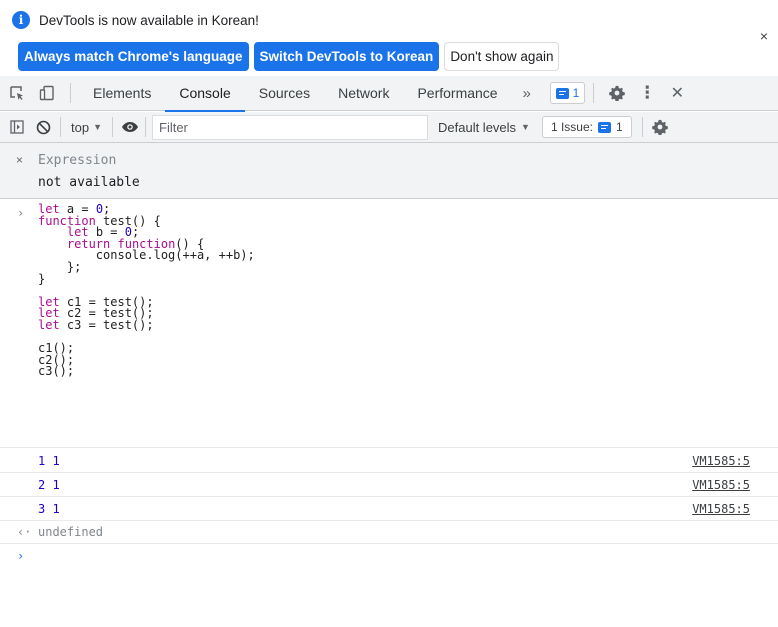  I want to click on messages-badge: 1, so click(567, 93).